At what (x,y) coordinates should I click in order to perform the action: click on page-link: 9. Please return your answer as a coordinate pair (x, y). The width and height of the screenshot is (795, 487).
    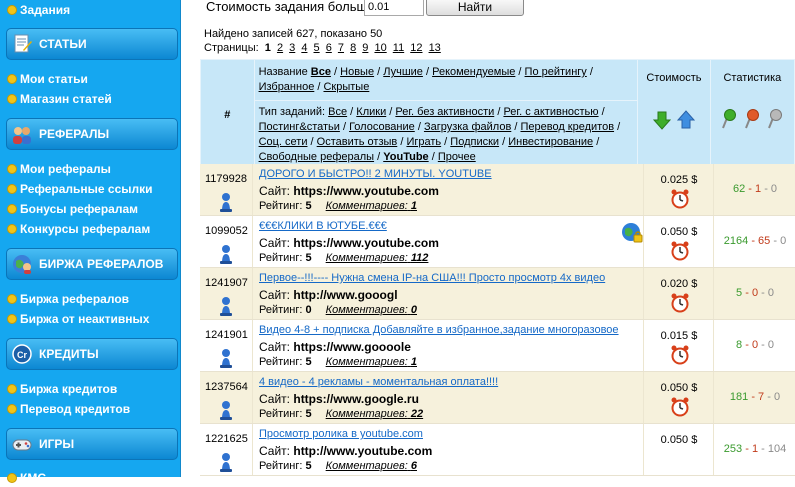
    Looking at the image, I should click on (365, 48).